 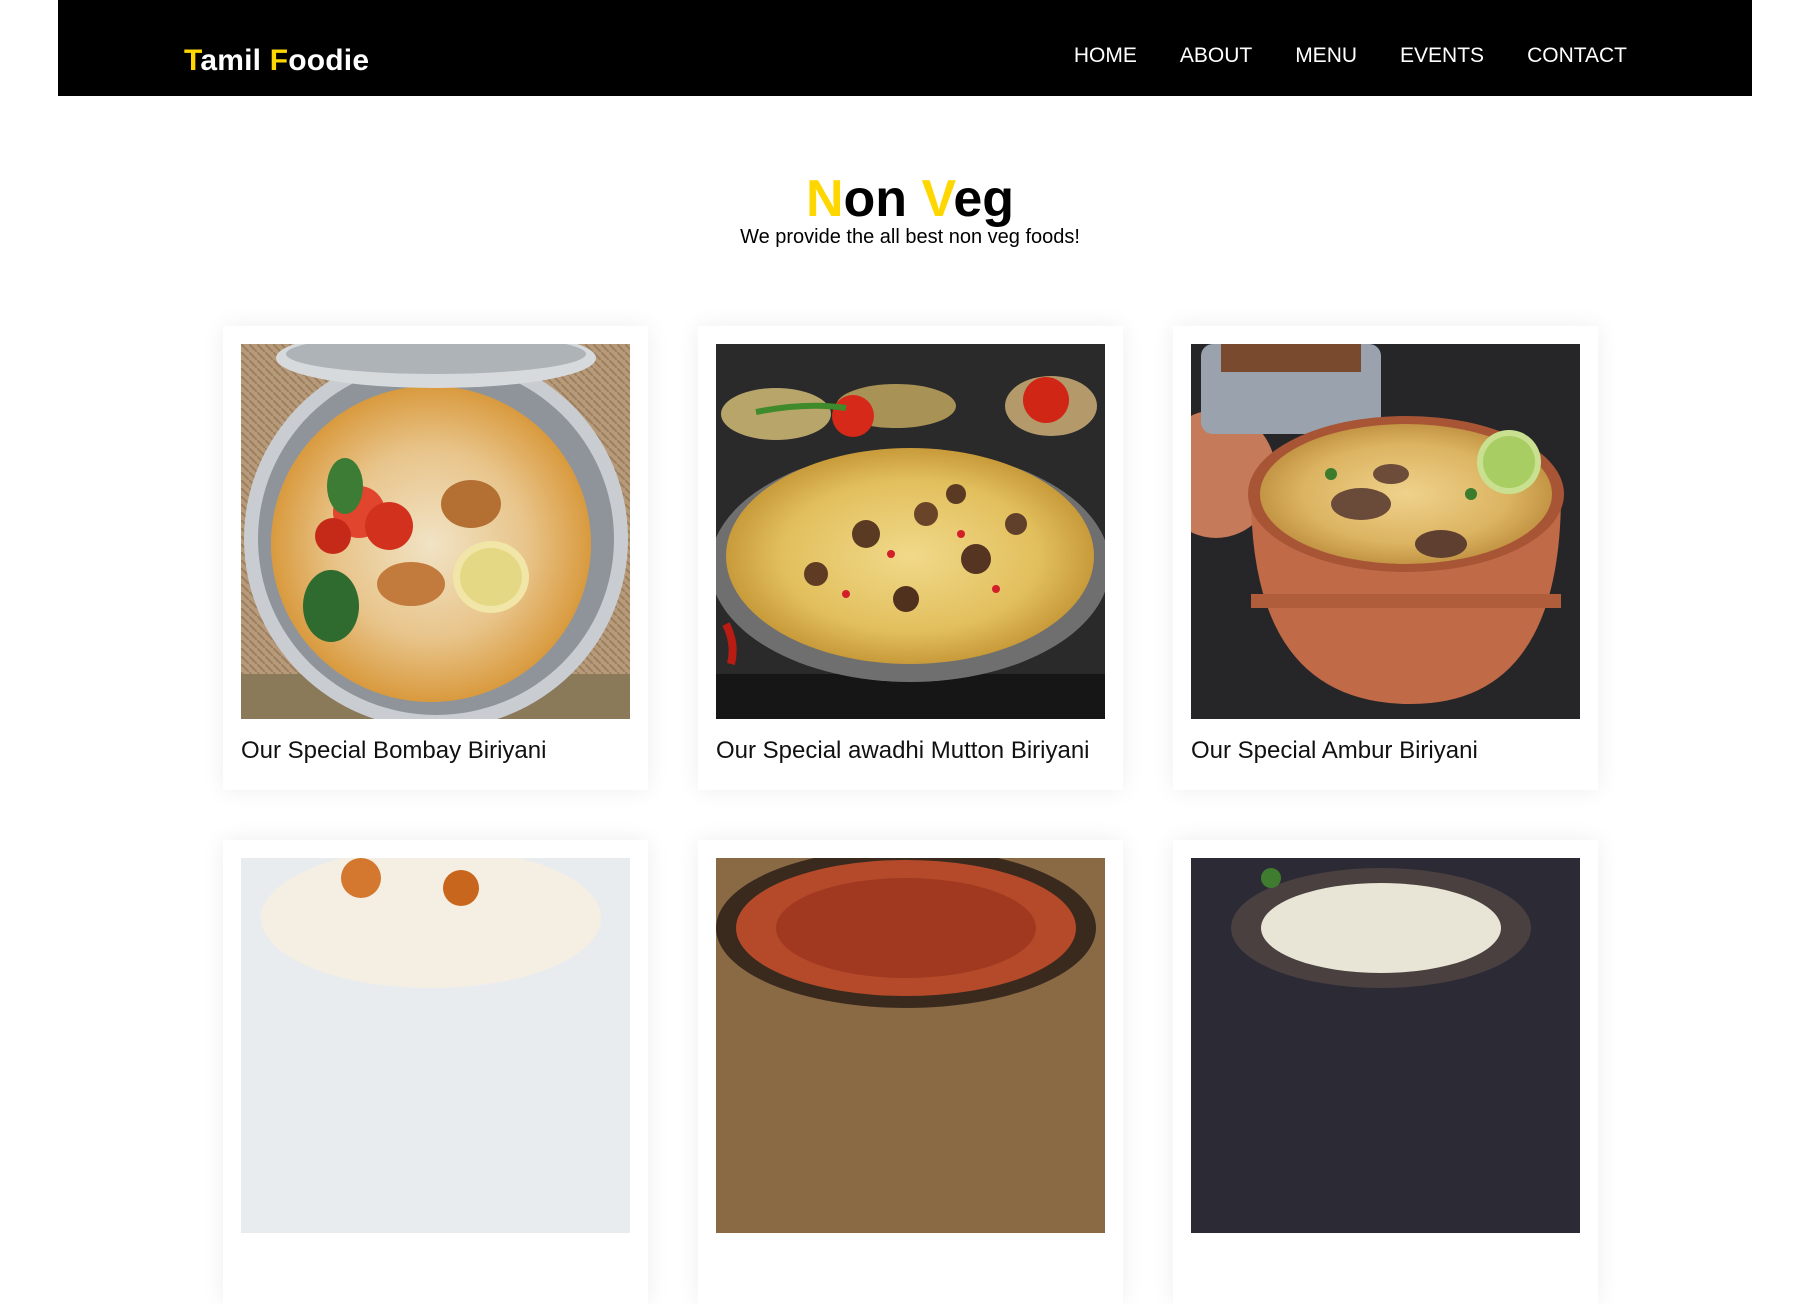 I want to click on food-card-title: Our Special Ambur Biriyani, so click(x=1334, y=750).